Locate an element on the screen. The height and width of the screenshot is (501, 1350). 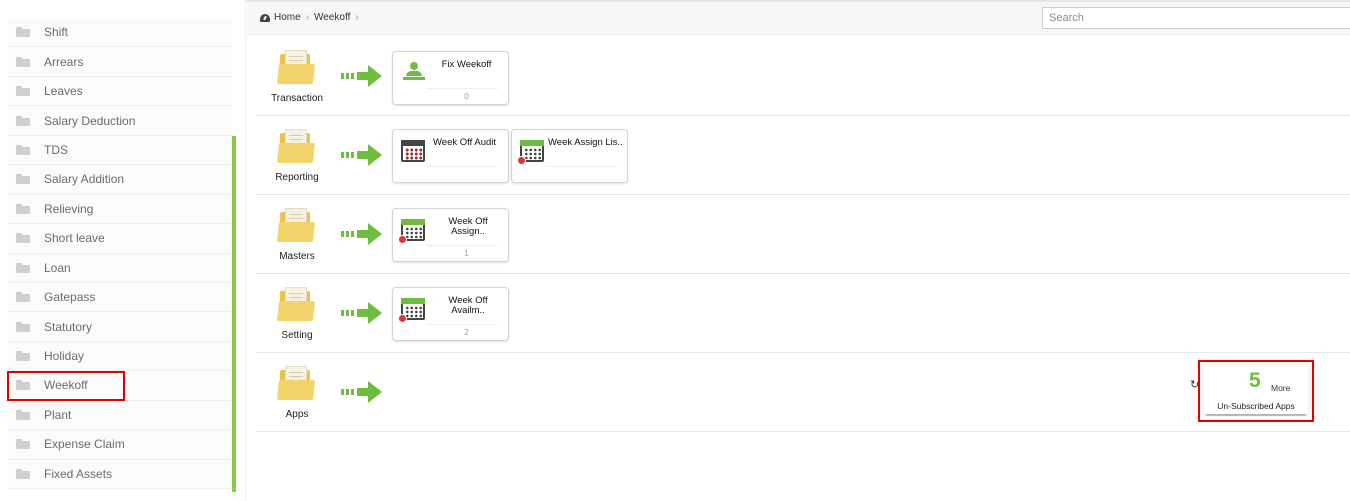
app-card-week-assign-list: Week Assign Lis.. is located at coordinates (569, 156).